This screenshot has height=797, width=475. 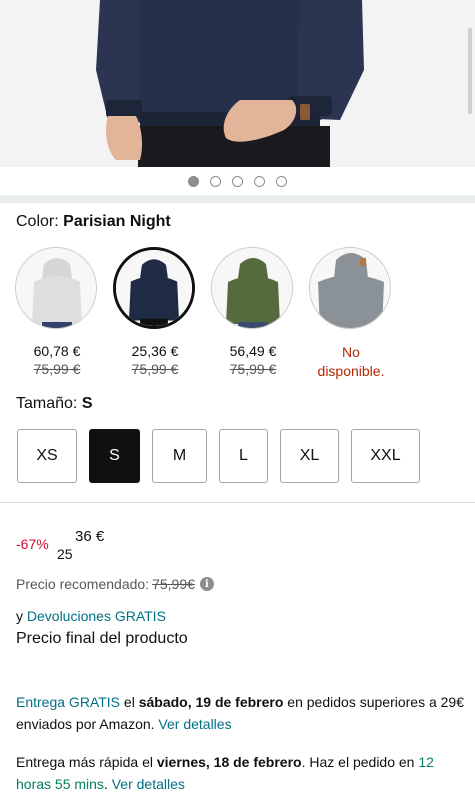 I want to click on recommended-price: Precio recomendado: 75,99€ i, so click(x=115, y=584).